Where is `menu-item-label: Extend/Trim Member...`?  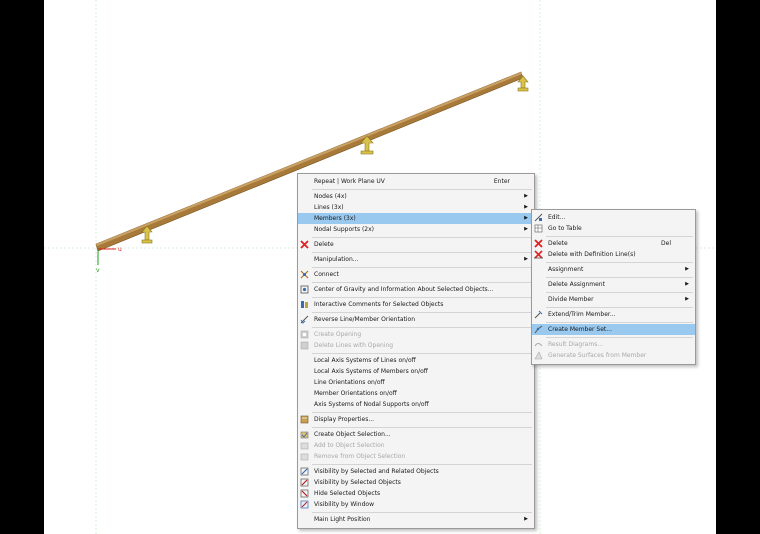
menu-item-label: Extend/Trim Member... is located at coordinates (582, 314).